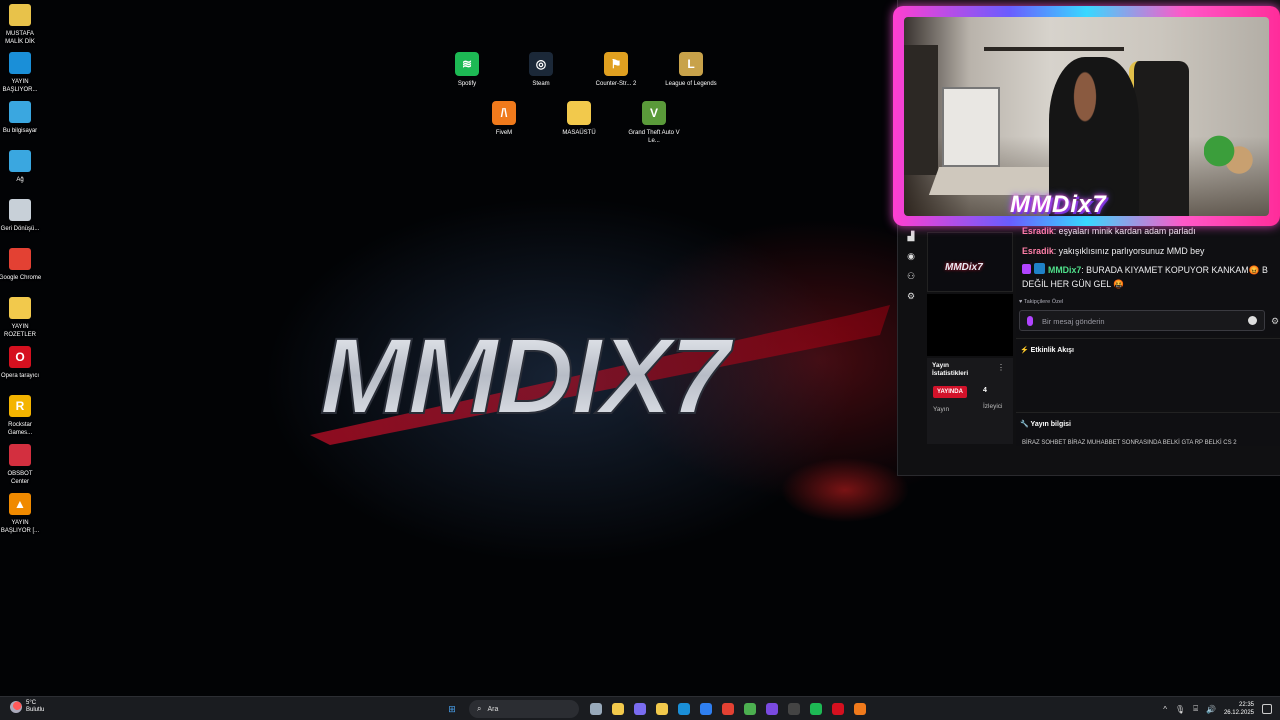 The width and height of the screenshot is (1280, 720). Describe the element at coordinates (1174, 270) in the screenshot. I see `chat-text: : BURADA KIYAMET KOPUYOR KANKAM😡 B` at that location.